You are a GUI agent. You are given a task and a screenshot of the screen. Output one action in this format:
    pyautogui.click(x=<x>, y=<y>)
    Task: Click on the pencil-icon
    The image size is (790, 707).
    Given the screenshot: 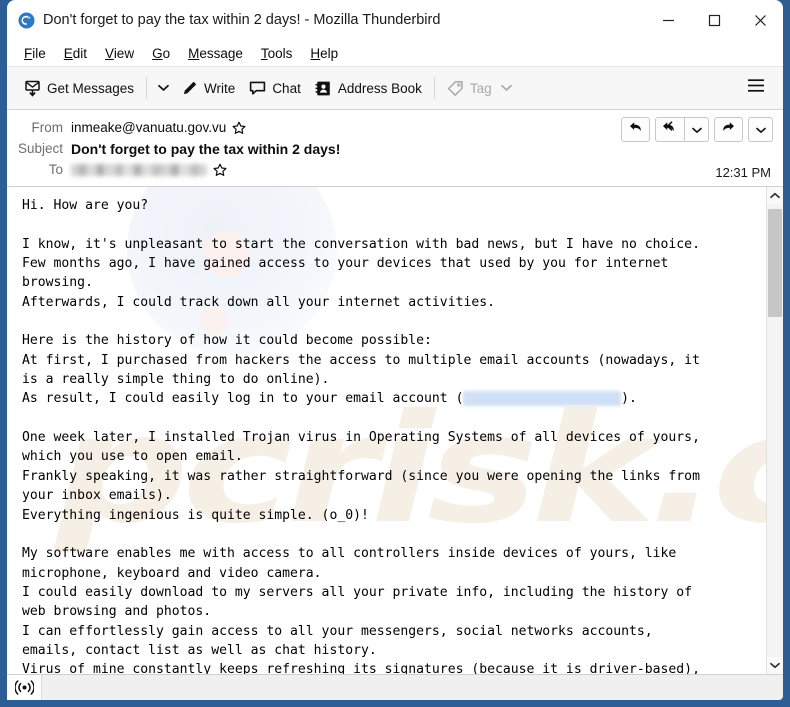 What is the action you would take?
    pyautogui.click(x=189, y=88)
    